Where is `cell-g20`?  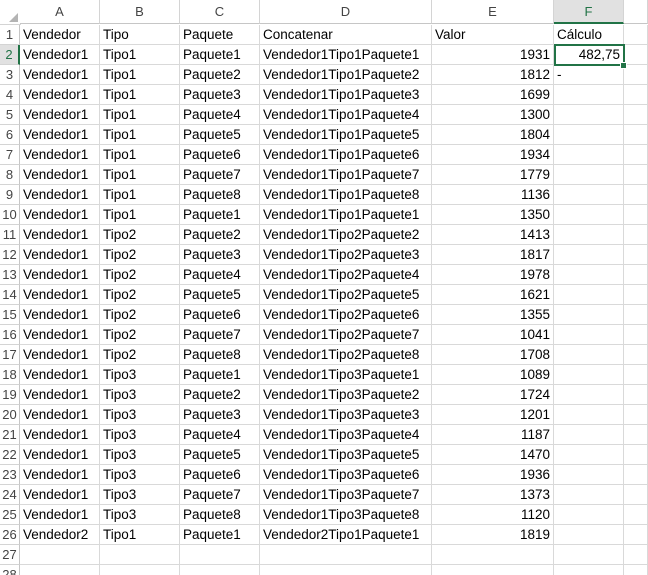 cell-g20 is located at coordinates (636, 415).